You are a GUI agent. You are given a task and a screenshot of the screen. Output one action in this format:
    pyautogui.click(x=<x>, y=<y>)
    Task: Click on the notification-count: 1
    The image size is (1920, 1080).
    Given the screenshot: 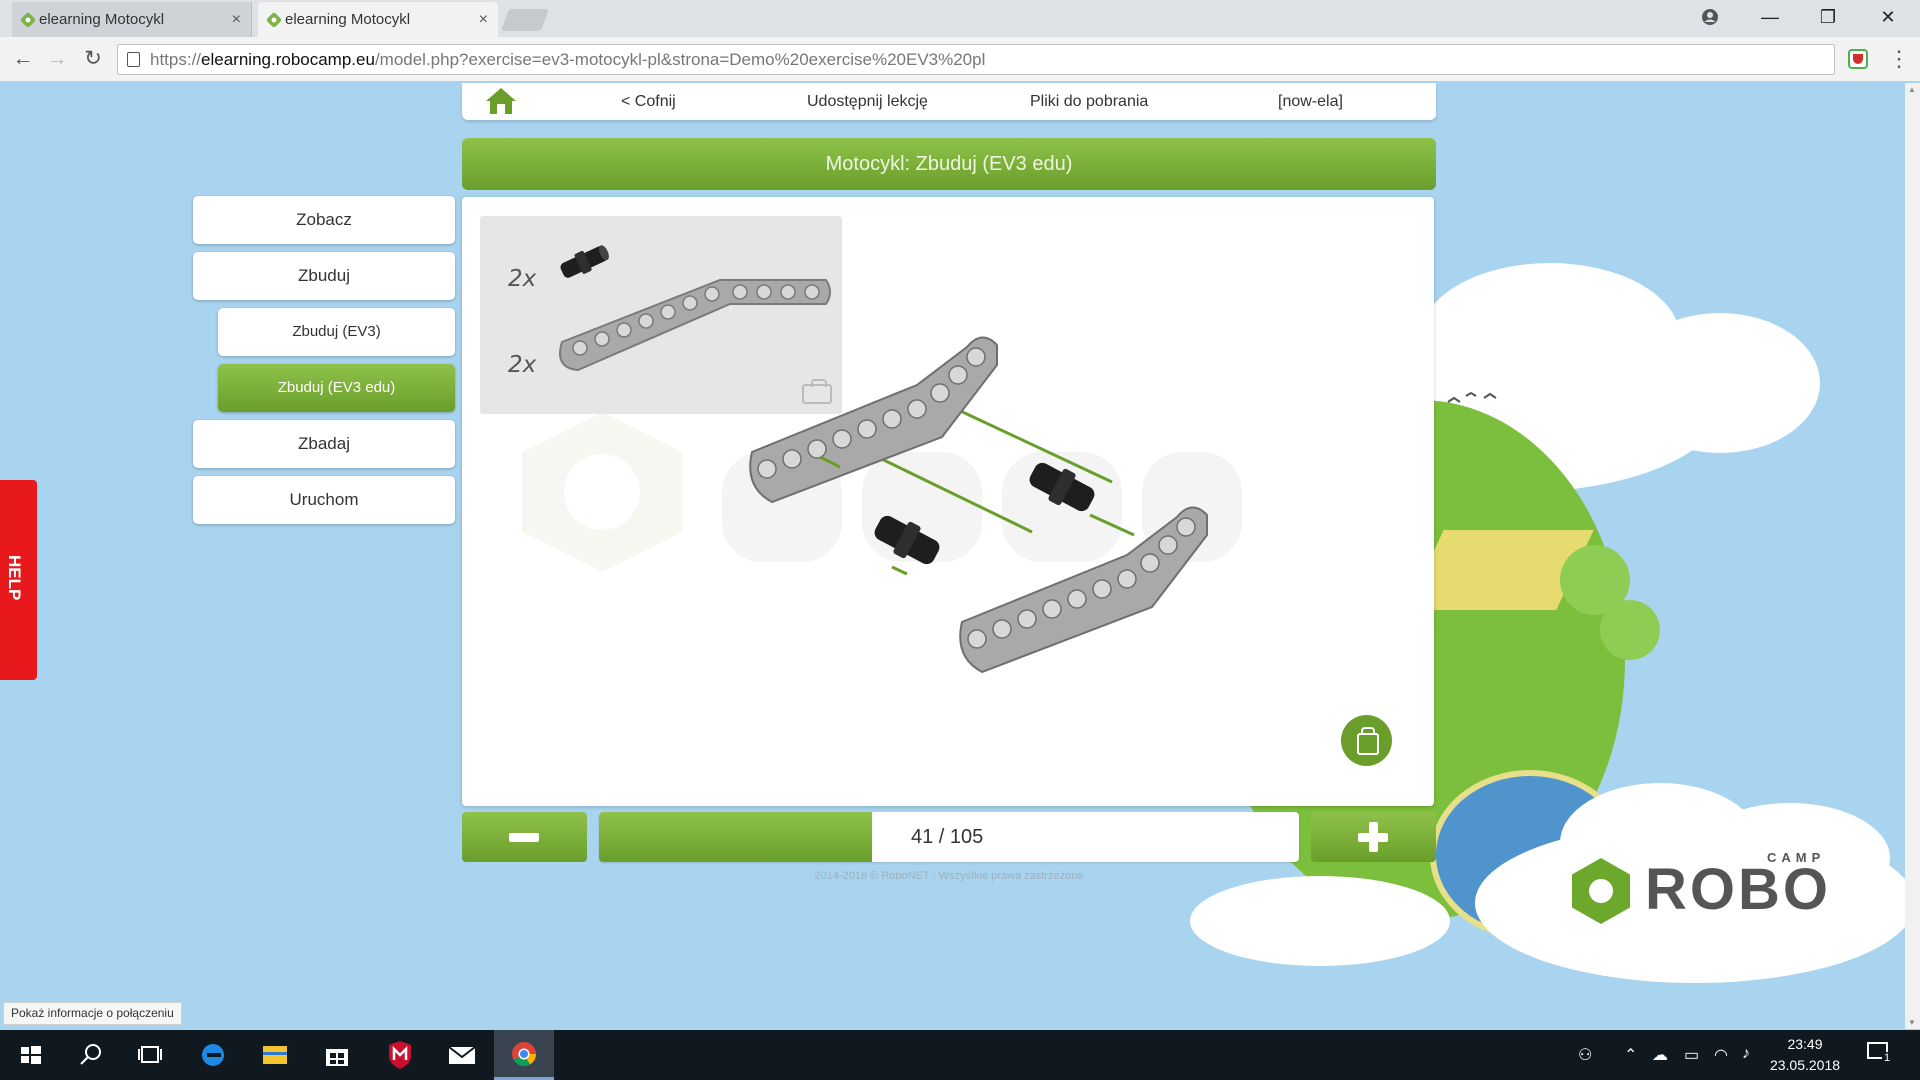 What is the action you would take?
    pyautogui.click(x=1887, y=1058)
    